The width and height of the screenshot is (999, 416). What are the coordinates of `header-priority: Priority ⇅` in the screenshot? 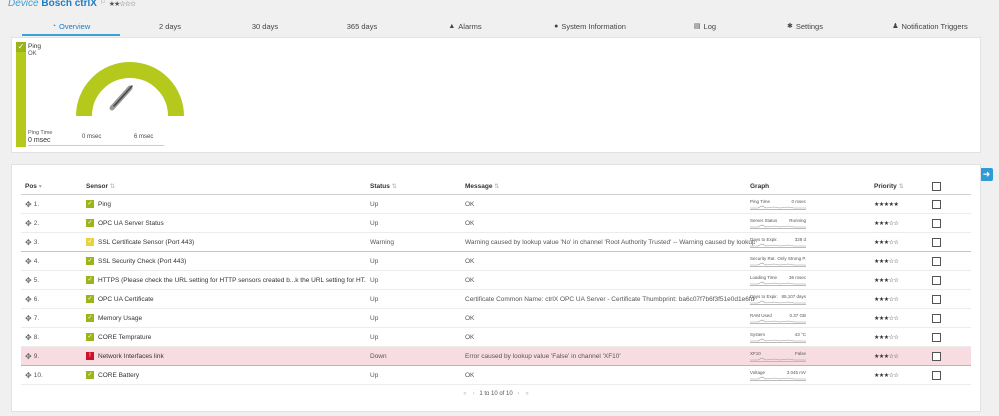 It's located at (889, 186).